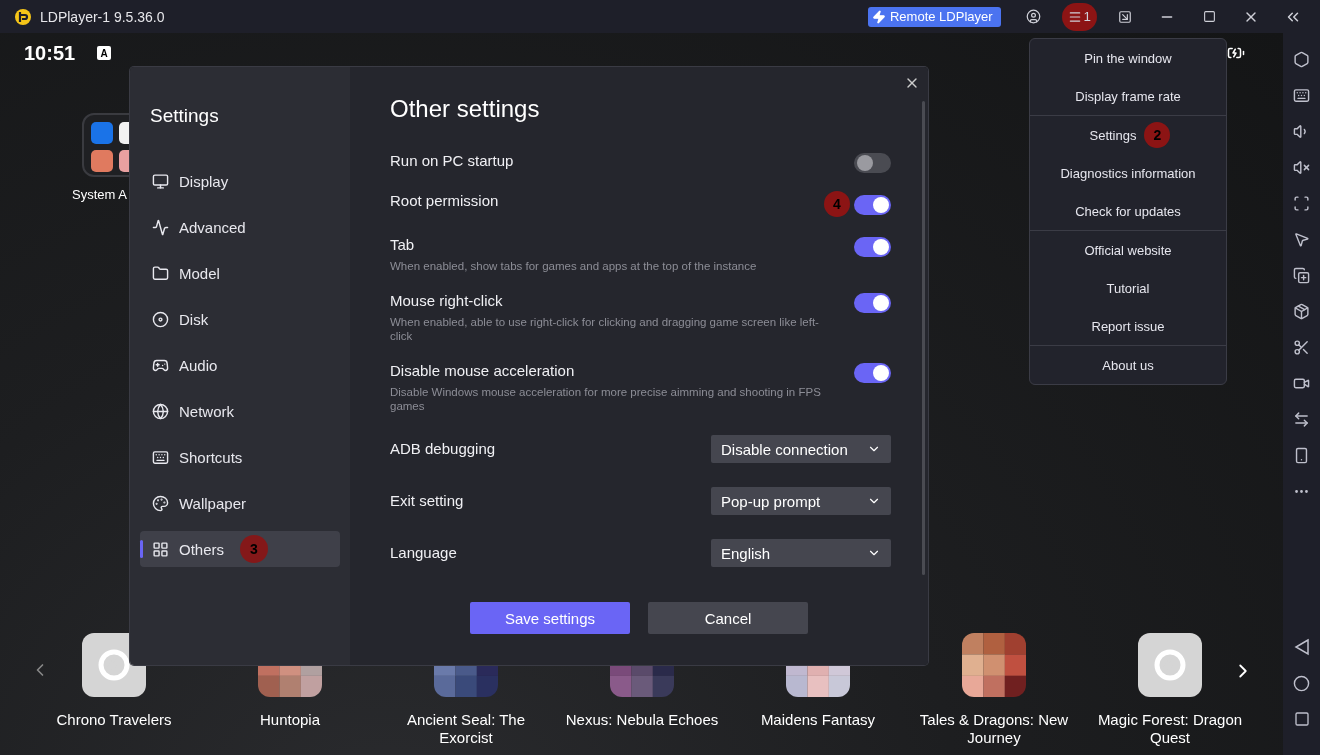 The height and width of the screenshot is (755, 1320). Describe the element at coordinates (550, 618) in the screenshot. I see `save-button: Save settings` at that location.